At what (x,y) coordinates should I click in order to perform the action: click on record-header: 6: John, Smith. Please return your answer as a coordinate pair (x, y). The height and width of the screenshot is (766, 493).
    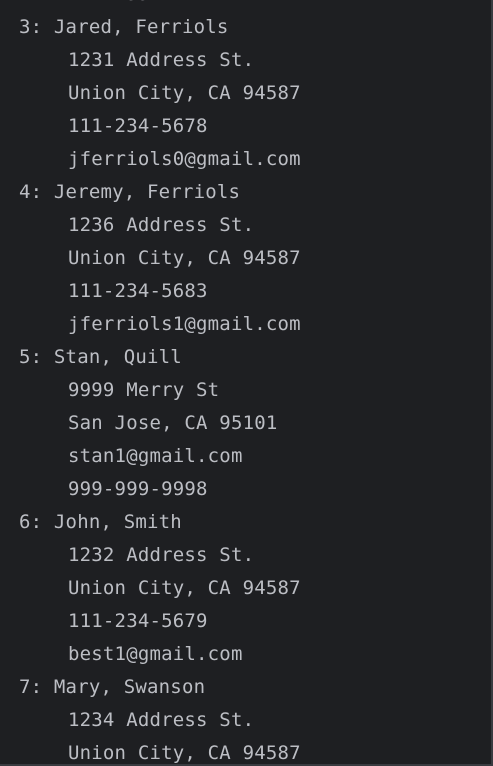
    Looking at the image, I should click on (100, 522).